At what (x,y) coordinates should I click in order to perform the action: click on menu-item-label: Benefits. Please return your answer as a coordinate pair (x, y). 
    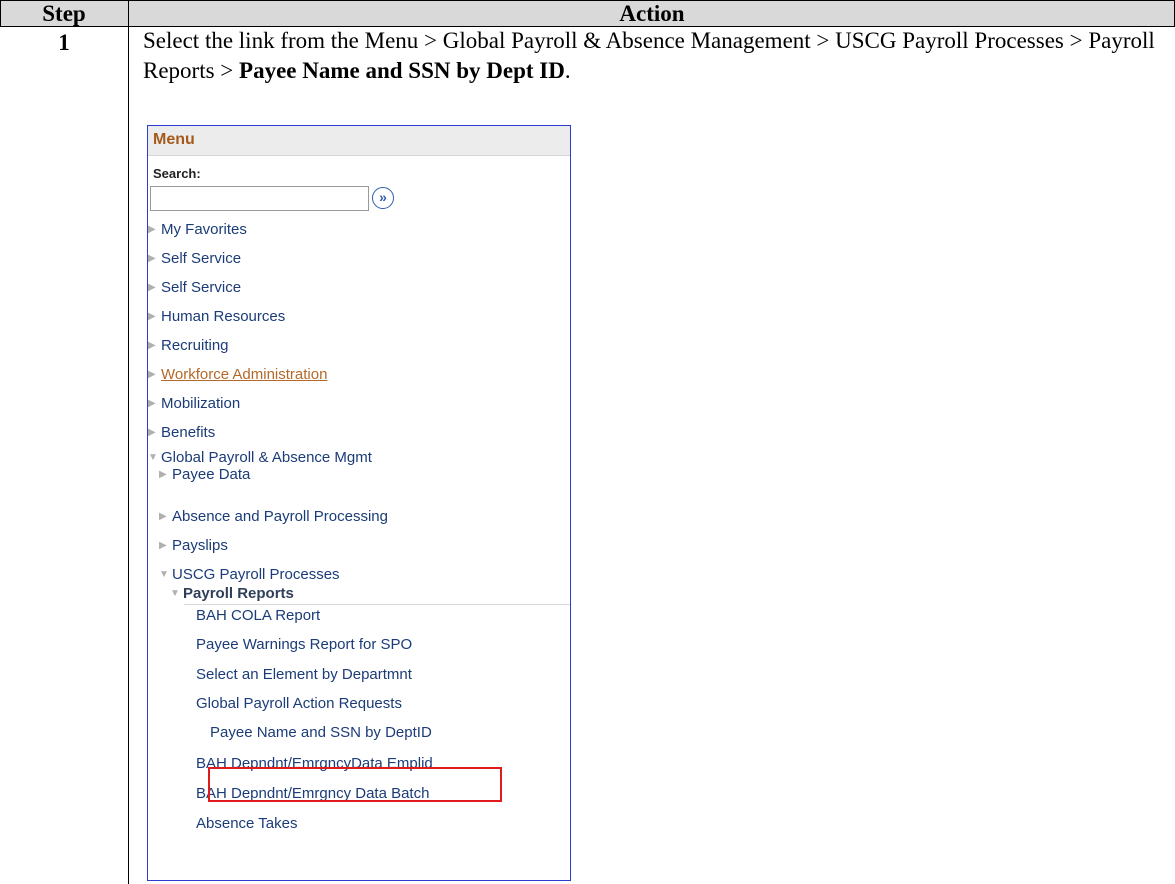
    Looking at the image, I should click on (188, 432).